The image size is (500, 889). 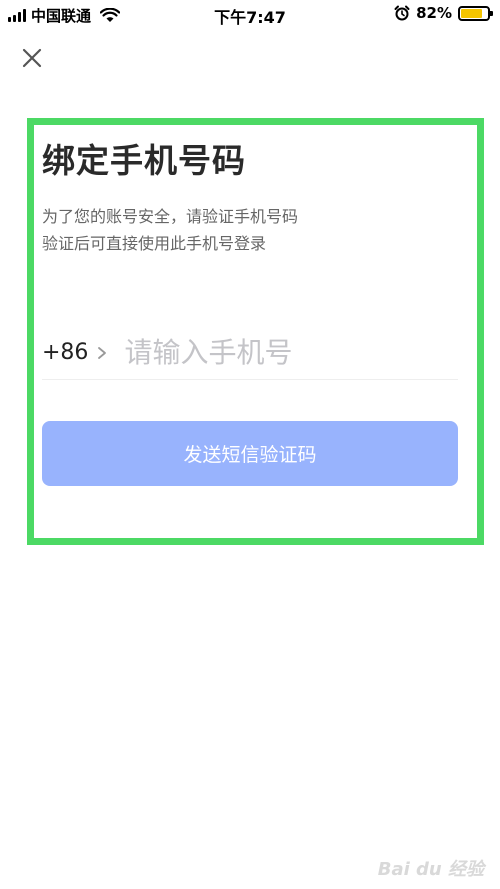 I want to click on battery-level, so click(x=472, y=13).